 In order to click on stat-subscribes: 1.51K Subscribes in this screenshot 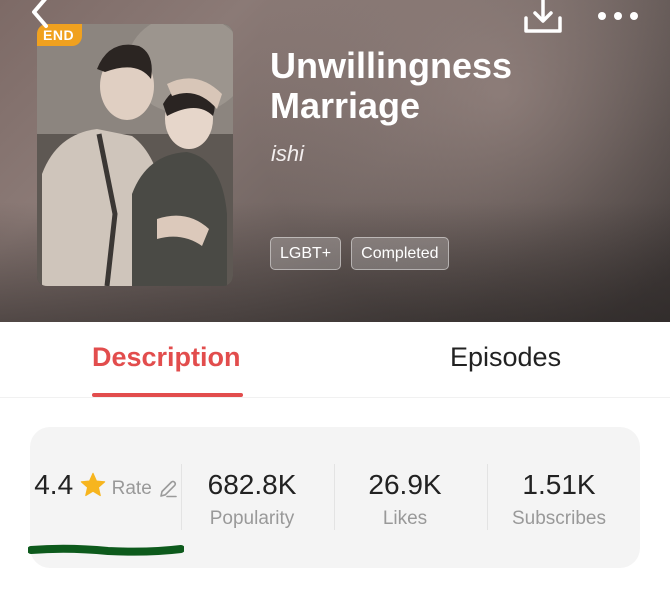, I will do `click(559, 498)`.